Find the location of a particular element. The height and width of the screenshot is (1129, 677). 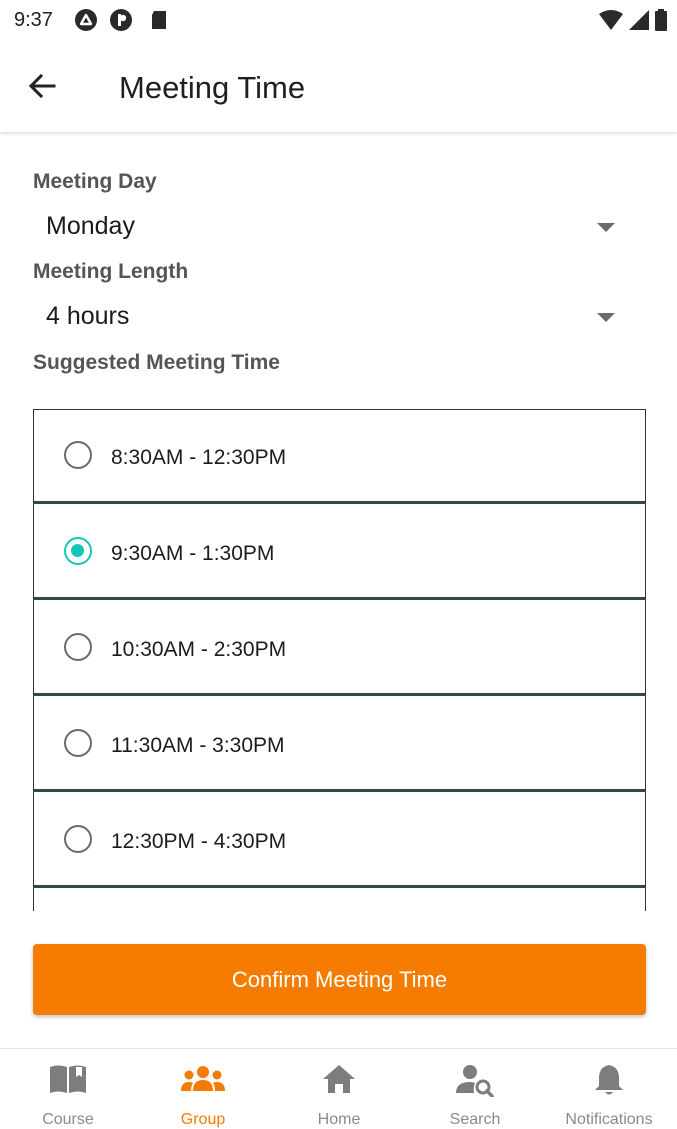

app-bar: Meeting Time is located at coordinates (338, 86).